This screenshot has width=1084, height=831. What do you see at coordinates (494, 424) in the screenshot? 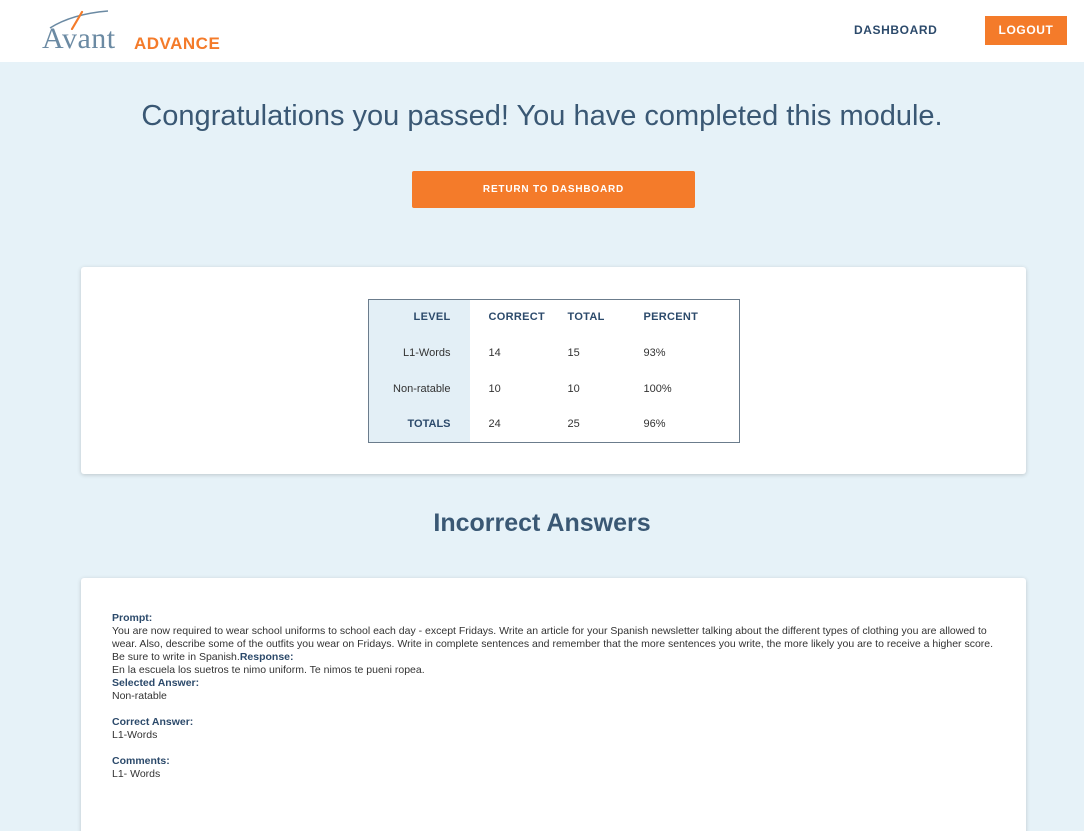
I see `row-correct: 24` at bounding box center [494, 424].